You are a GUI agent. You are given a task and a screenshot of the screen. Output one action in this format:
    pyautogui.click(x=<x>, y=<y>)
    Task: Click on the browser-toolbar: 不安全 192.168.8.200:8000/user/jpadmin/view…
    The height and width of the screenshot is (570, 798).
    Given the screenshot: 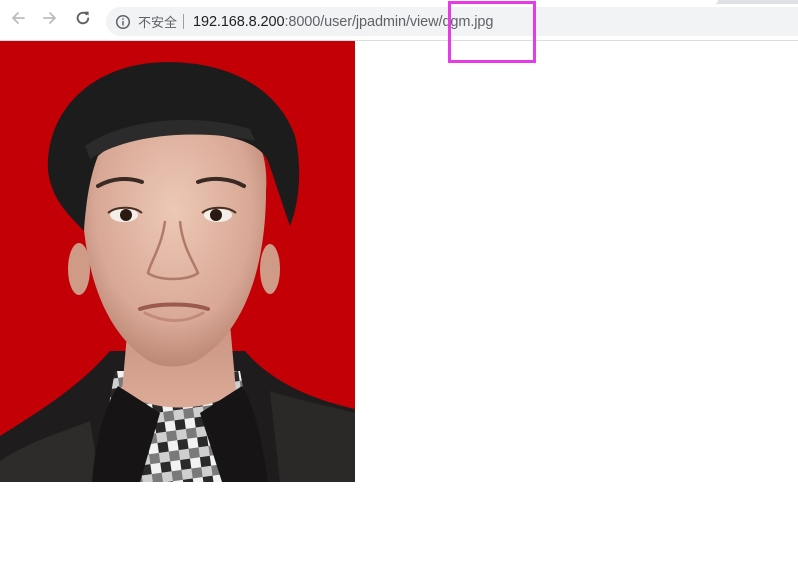 What is the action you would take?
    pyautogui.click(x=399, y=20)
    